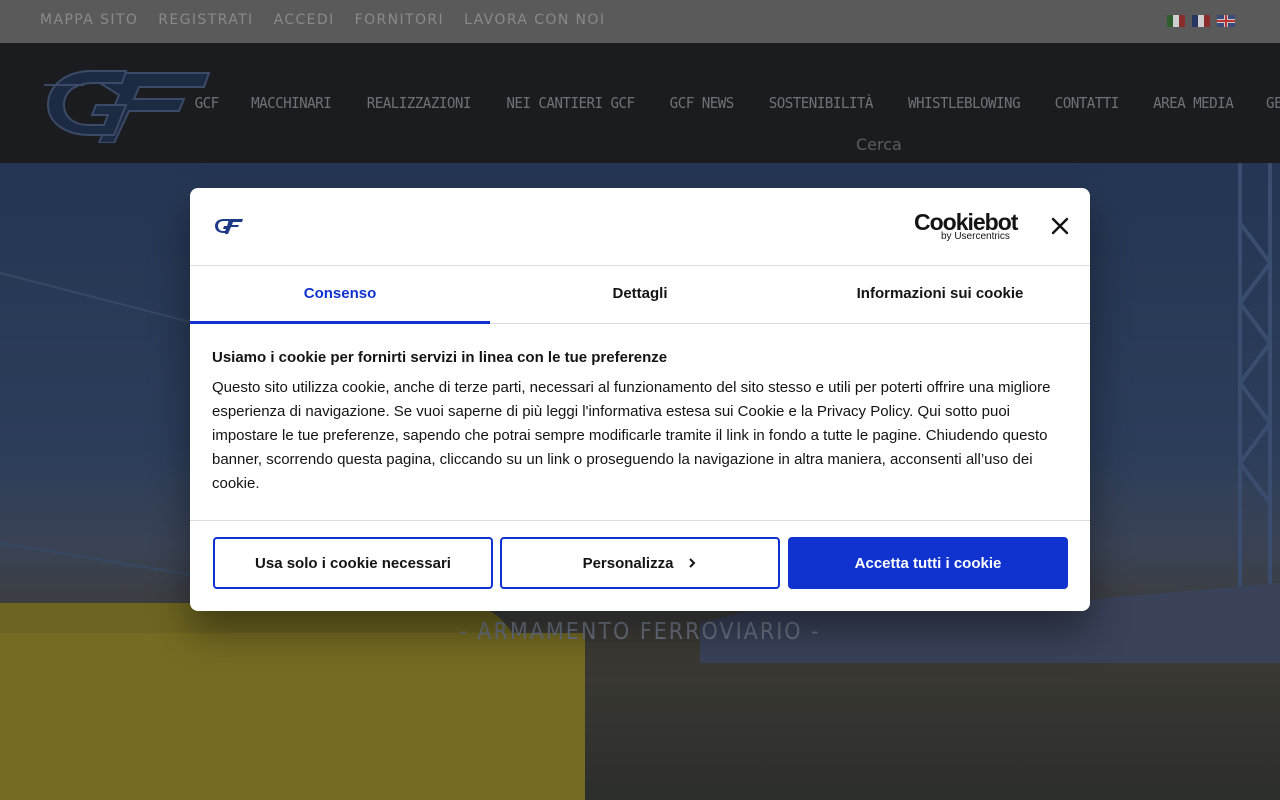 This screenshot has height=800, width=1280. I want to click on accept-all-cookies-button: Accetta tutti i cookie, so click(928, 563).